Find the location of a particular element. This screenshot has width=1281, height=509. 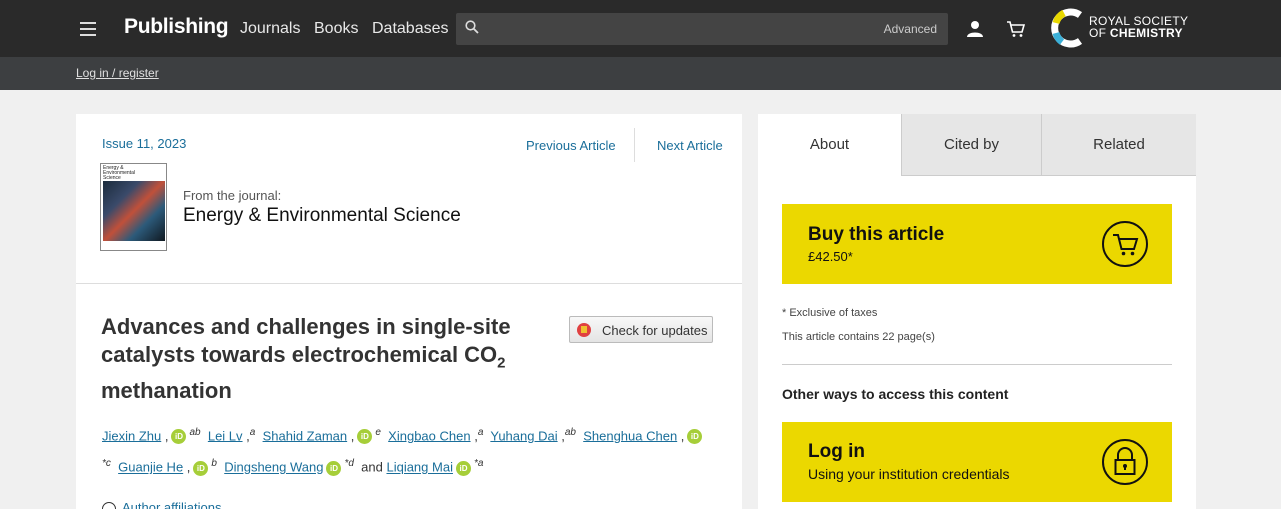

author-link: Jiexin Zhu is located at coordinates (131, 435).